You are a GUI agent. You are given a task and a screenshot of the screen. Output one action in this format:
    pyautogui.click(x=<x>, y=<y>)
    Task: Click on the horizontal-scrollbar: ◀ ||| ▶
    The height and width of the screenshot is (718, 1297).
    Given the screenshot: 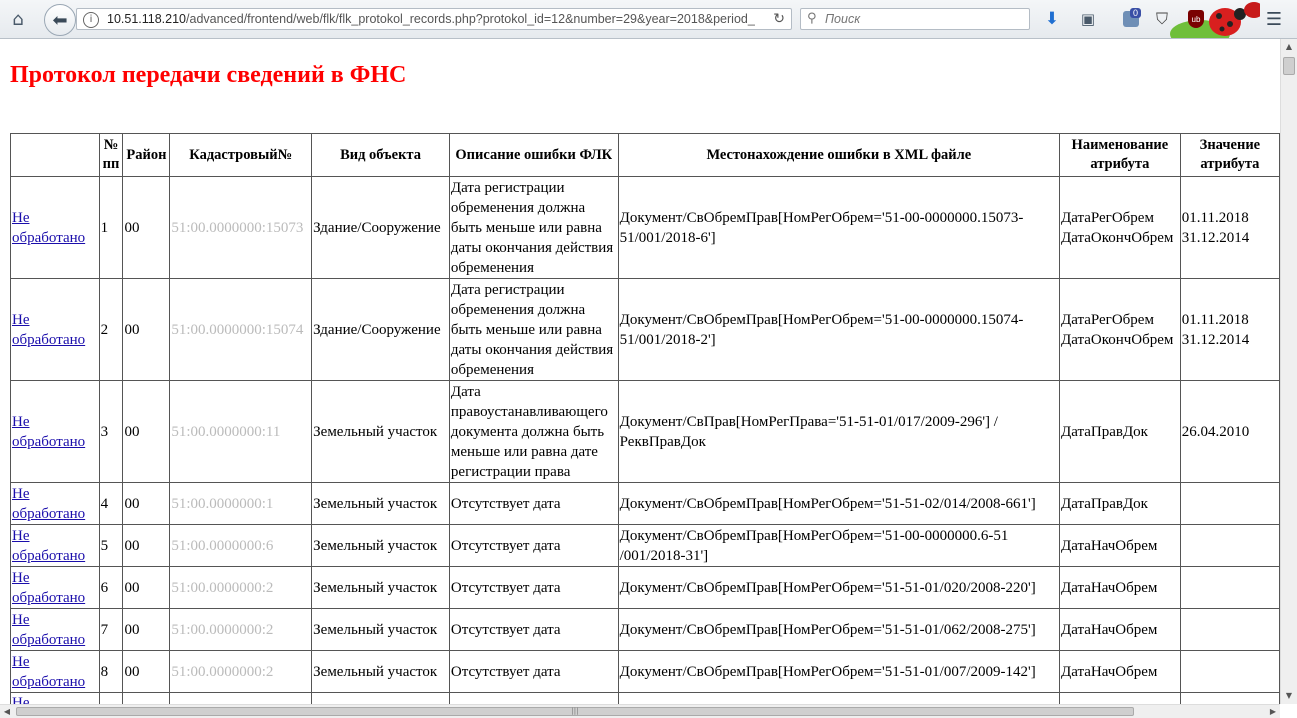 What is the action you would take?
    pyautogui.click(x=640, y=711)
    